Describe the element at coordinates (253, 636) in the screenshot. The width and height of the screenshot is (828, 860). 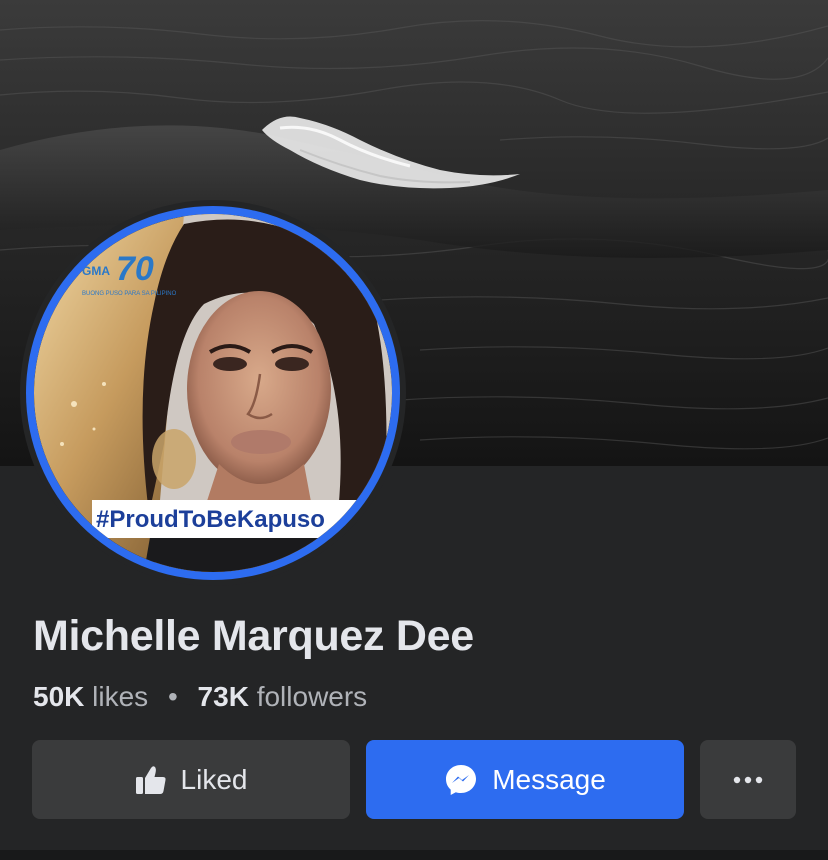
I see `page-title: Michelle Marquez Dee` at that location.